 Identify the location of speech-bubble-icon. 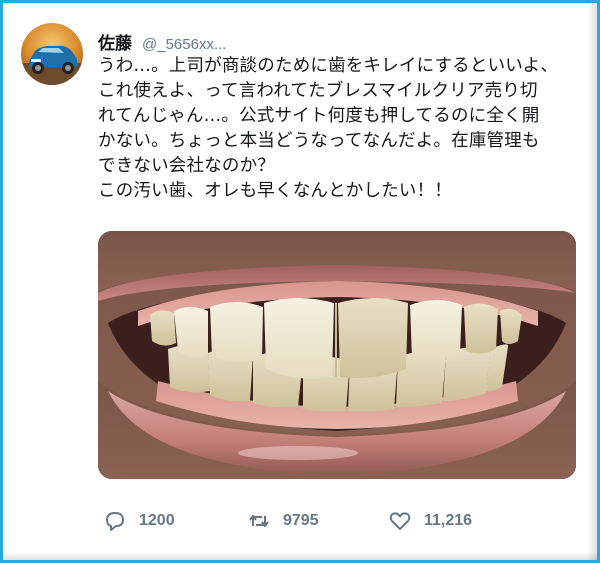
(115, 521).